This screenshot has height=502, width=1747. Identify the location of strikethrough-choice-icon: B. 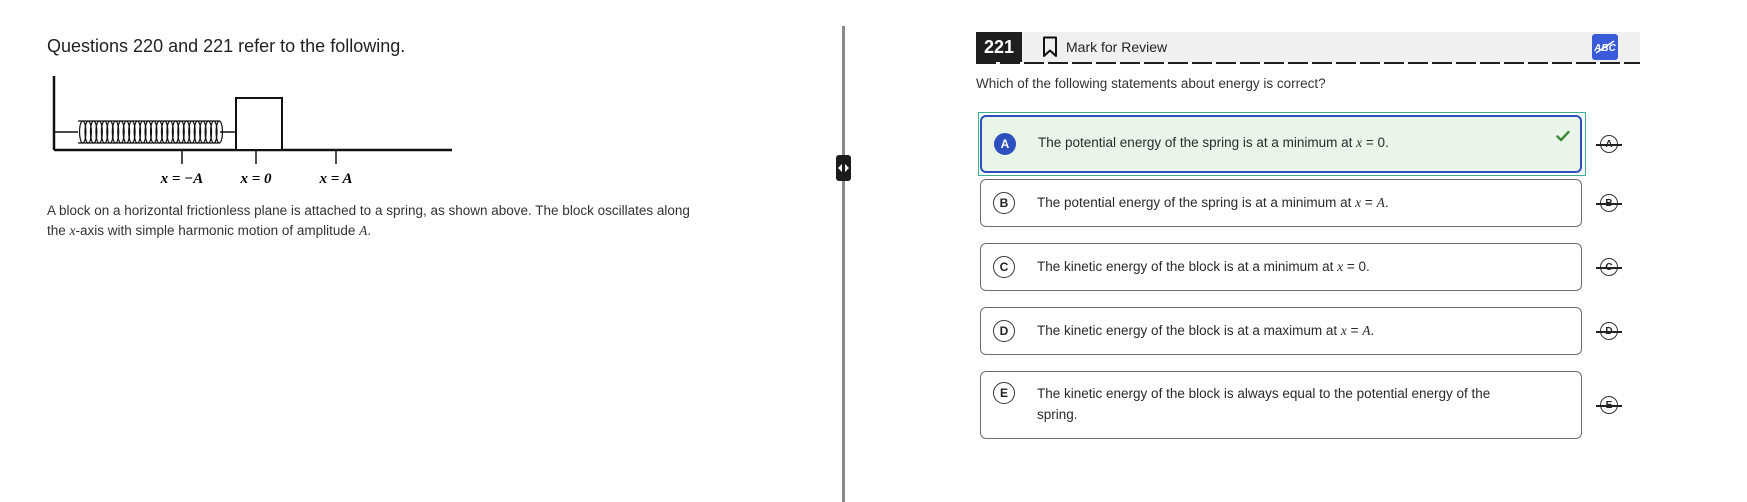
(1609, 203).